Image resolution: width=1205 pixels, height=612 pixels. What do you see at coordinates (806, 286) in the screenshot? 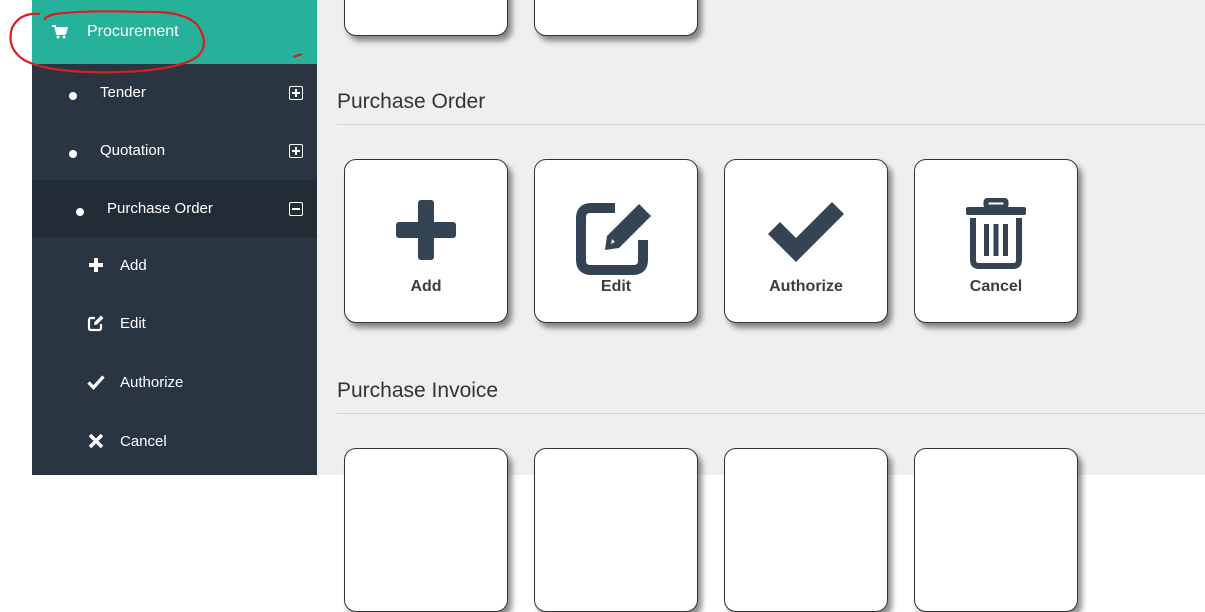
I see `card-label: Authorize` at bounding box center [806, 286].